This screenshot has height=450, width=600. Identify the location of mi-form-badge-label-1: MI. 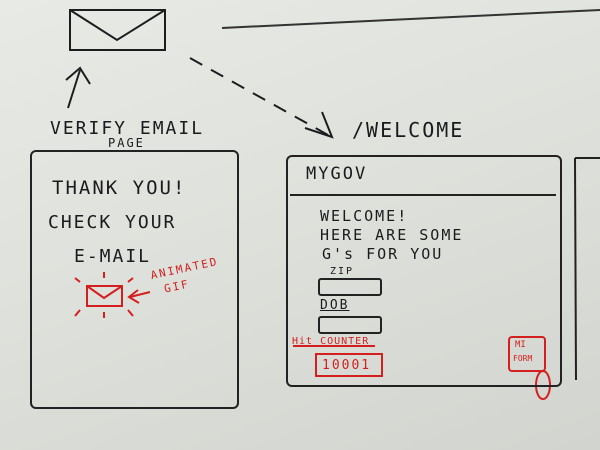
(520, 345).